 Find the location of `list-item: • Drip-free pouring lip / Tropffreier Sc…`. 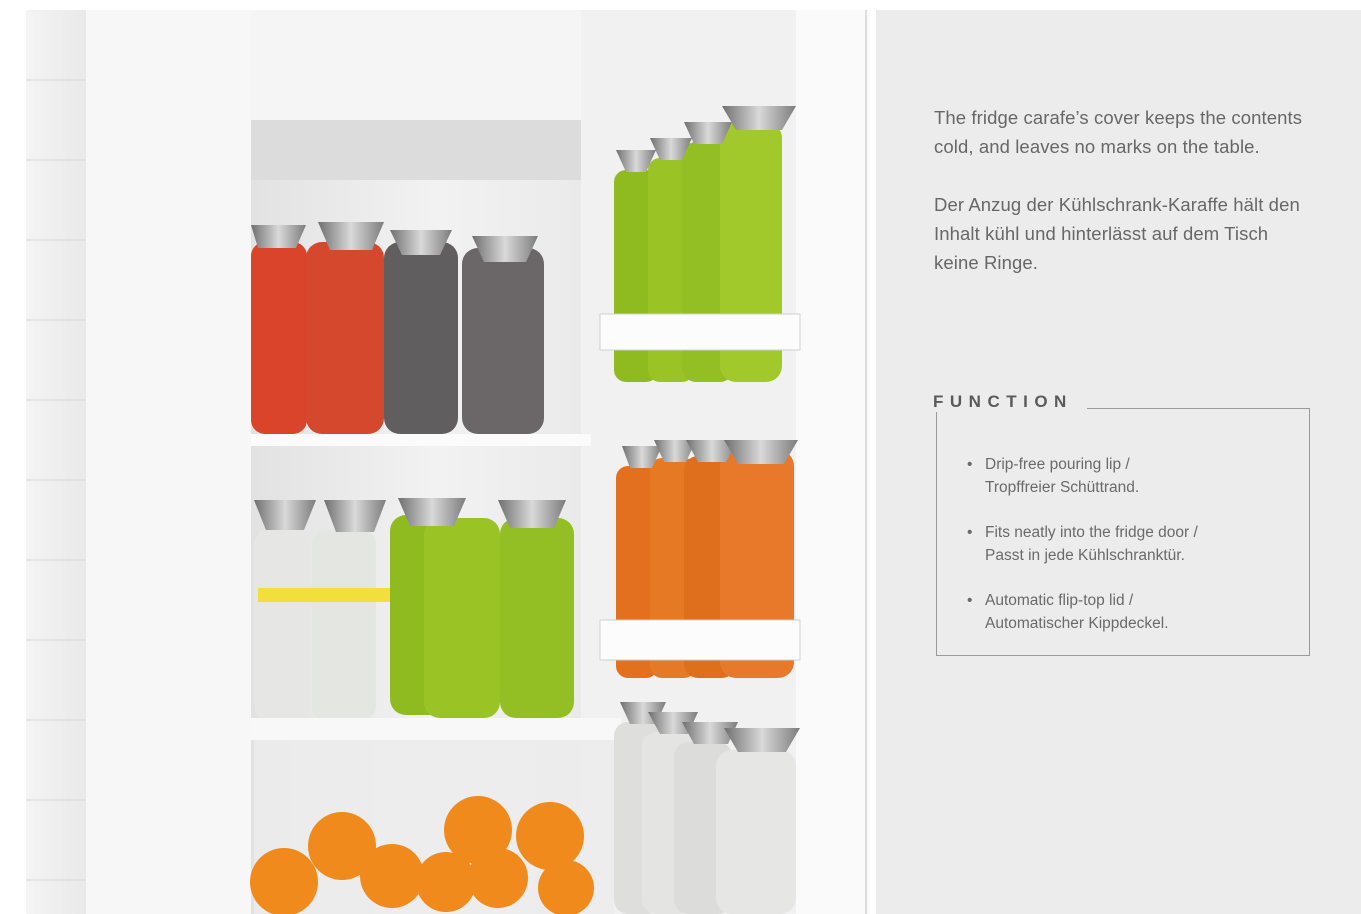

list-item: • Drip-free pouring lip / Tropffreier Sc… is located at coordinates (1132, 476).